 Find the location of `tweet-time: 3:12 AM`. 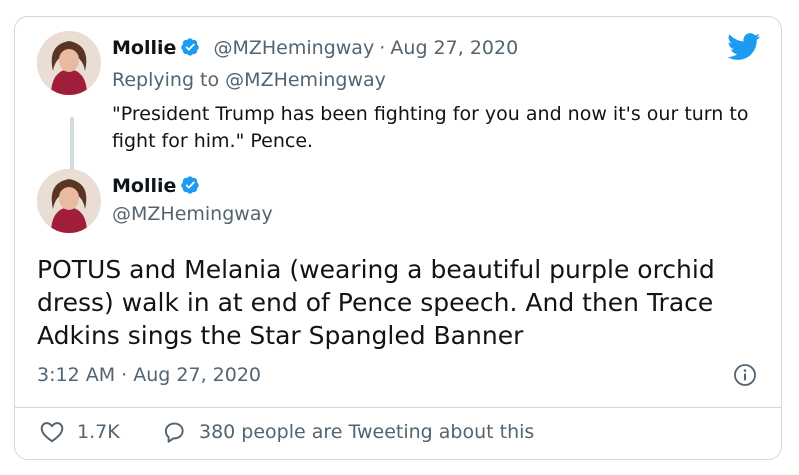

tweet-time: 3:12 AM is located at coordinates (76, 375).